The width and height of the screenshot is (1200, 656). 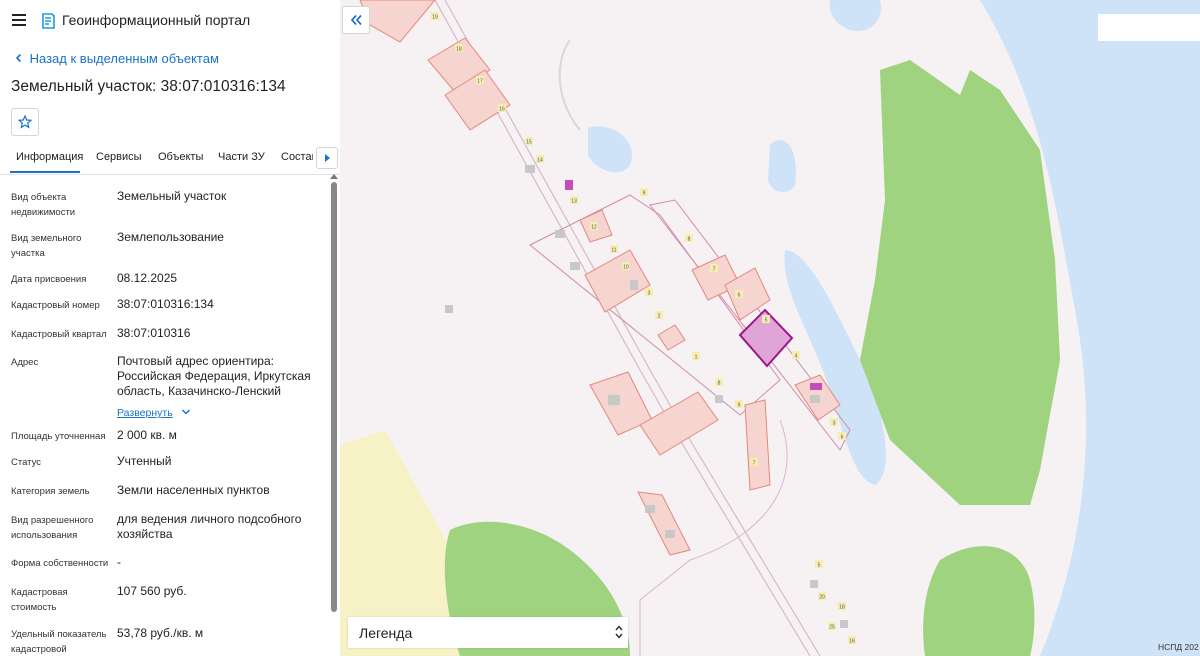 What do you see at coordinates (59, 642) in the screenshot?
I see `prop-label-specific-value: Удельный показатель кадастровой` at bounding box center [59, 642].